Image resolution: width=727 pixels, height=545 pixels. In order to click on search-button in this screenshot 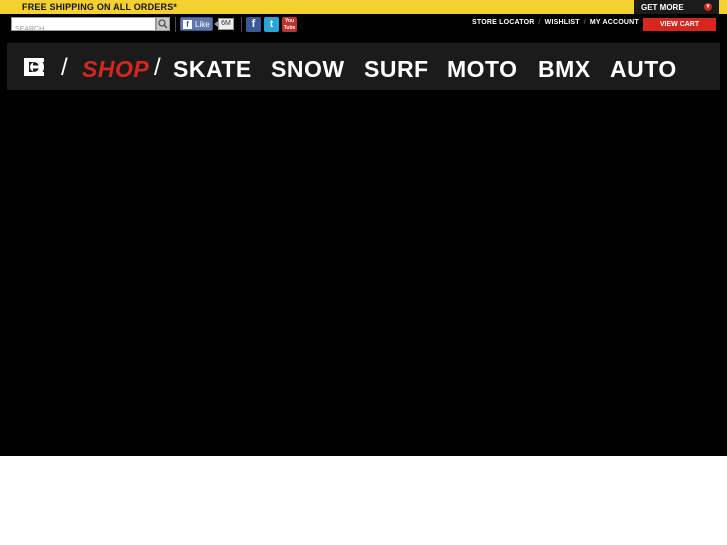, I will do `click(163, 24)`.